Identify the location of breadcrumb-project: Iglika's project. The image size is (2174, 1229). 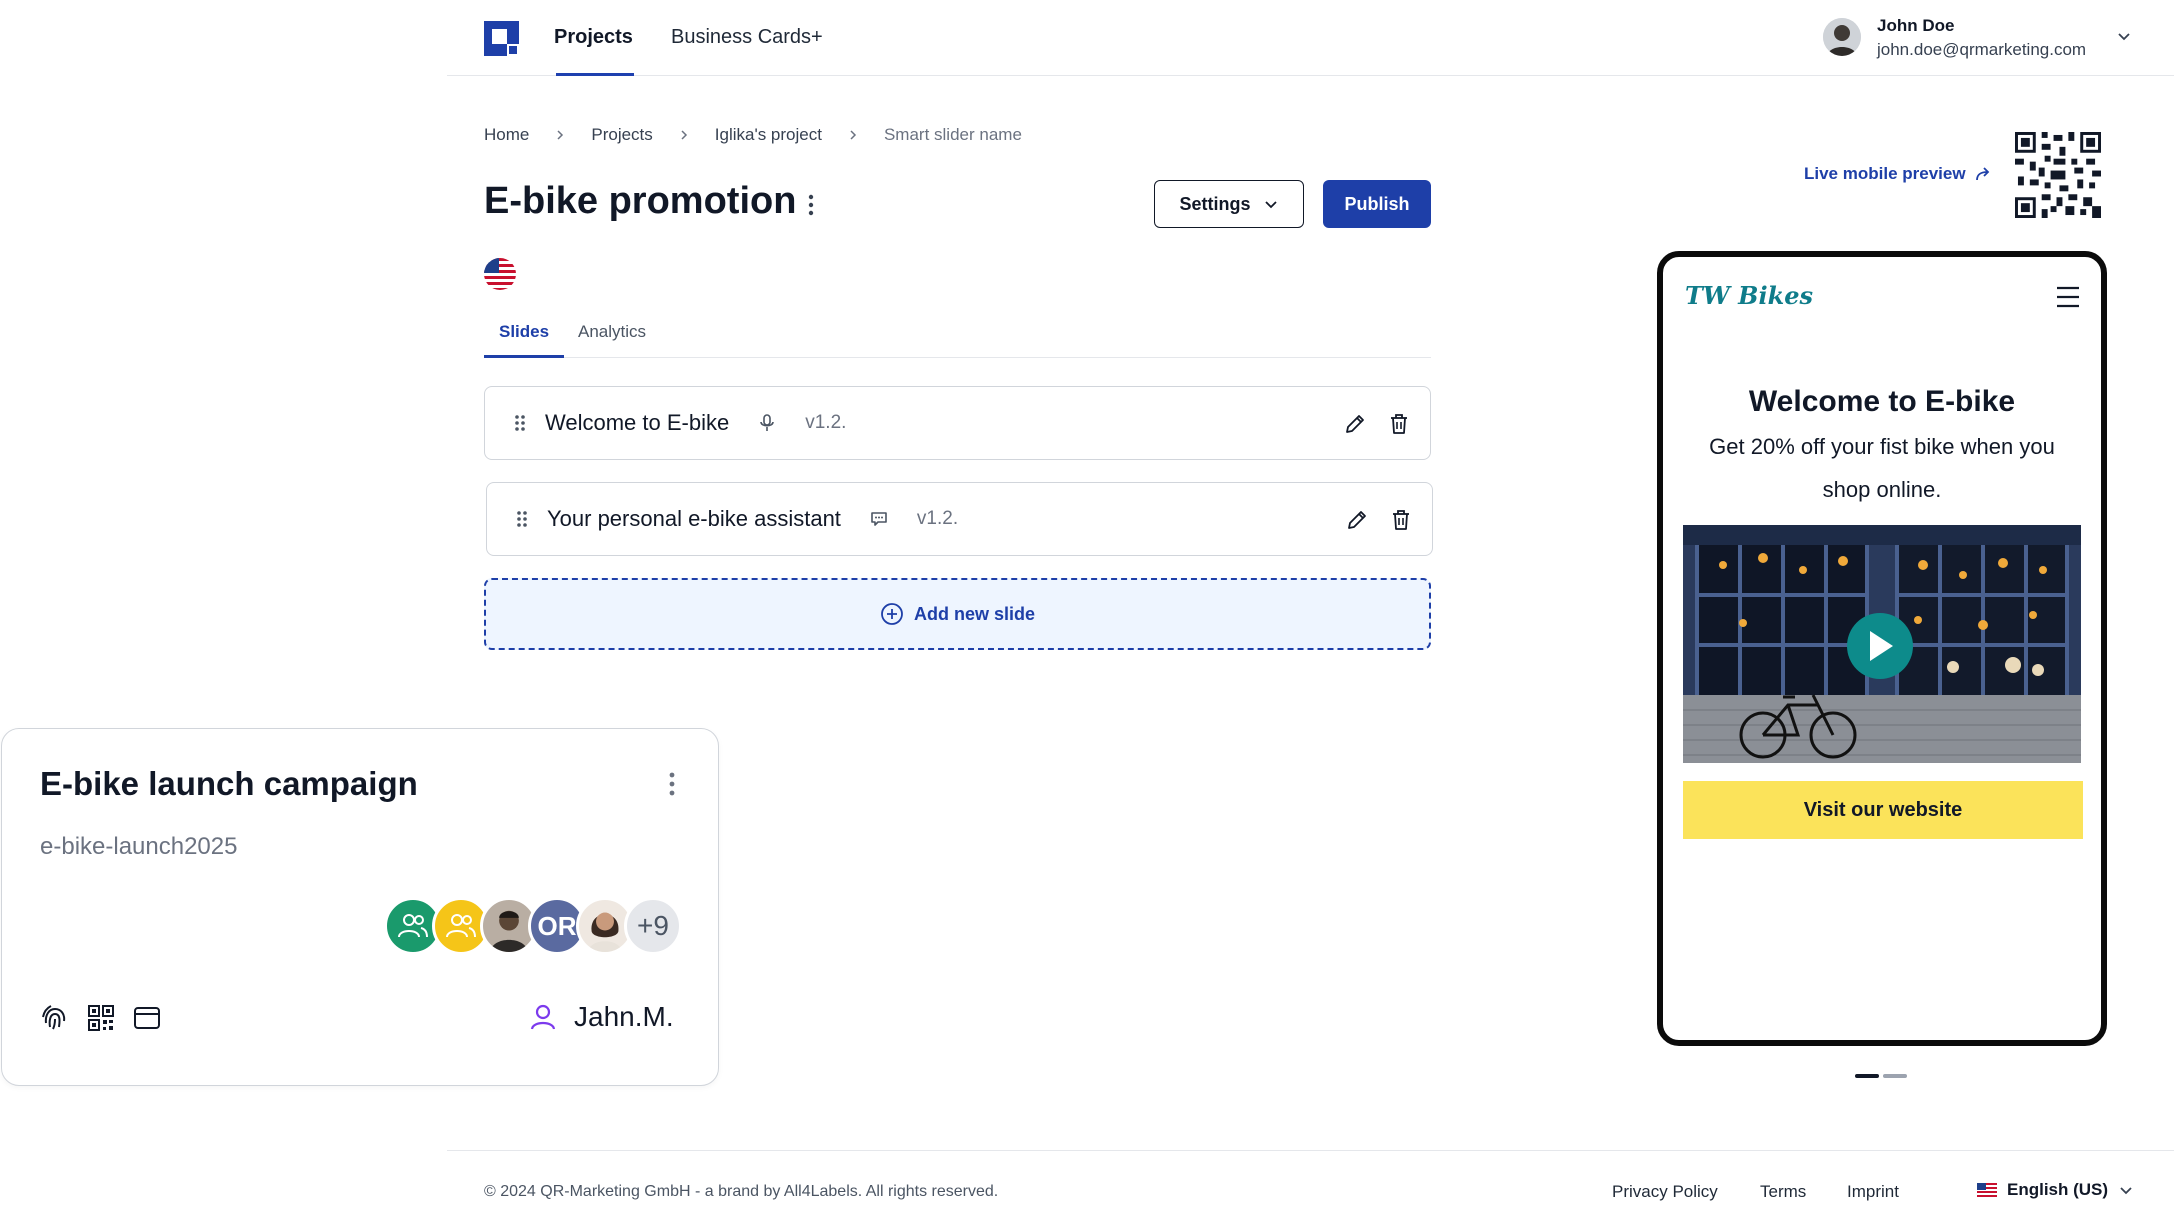
(768, 135).